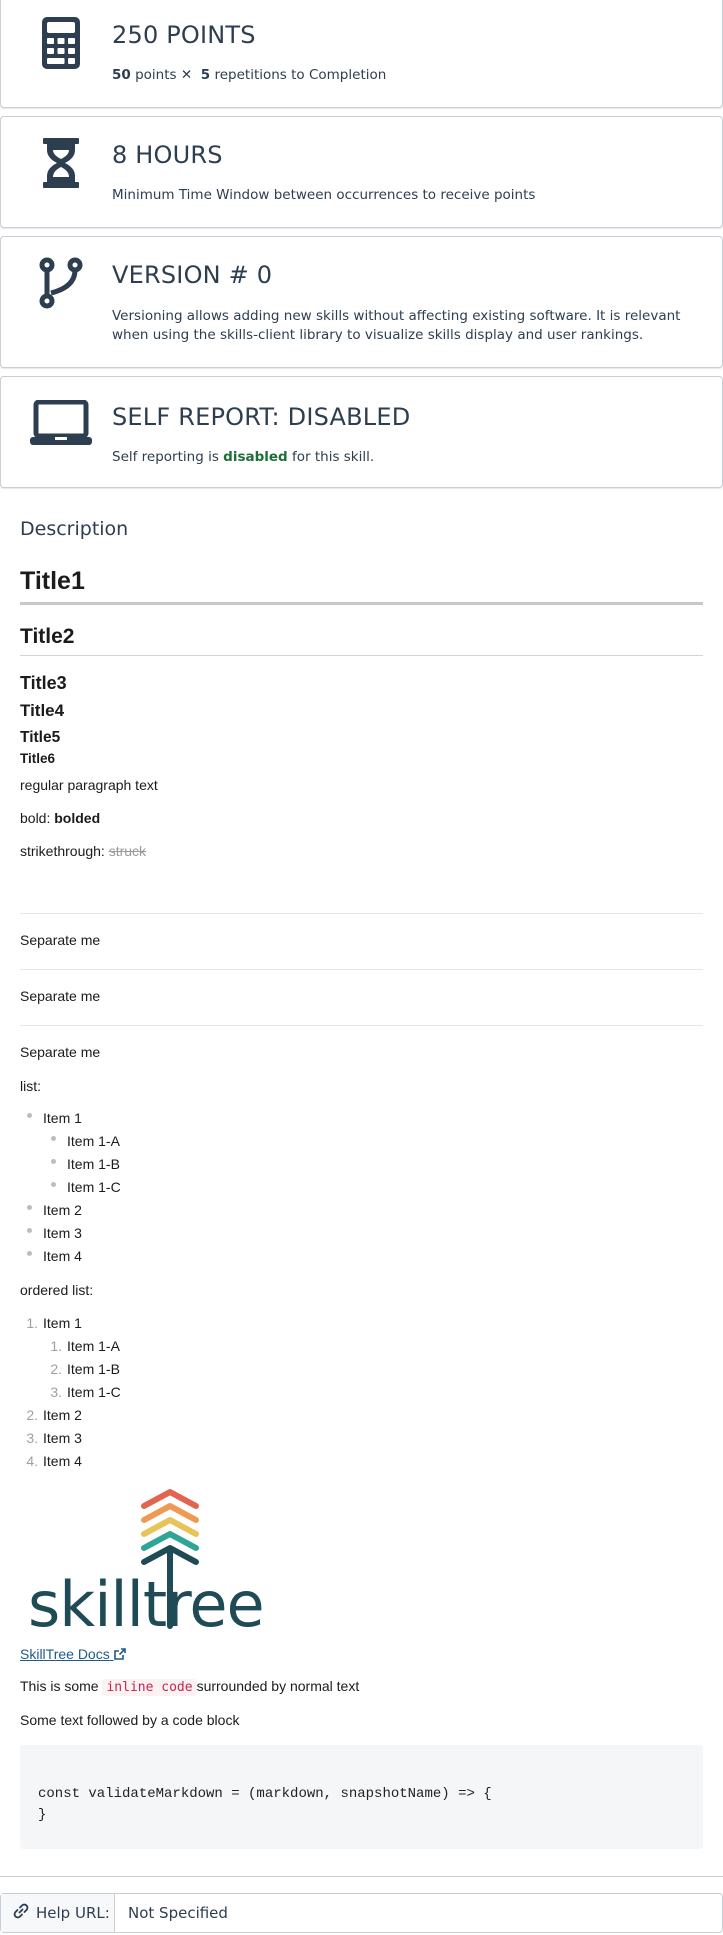  What do you see at coordinates (167, 155) in the screenshot?
I see `hours-title: 8 HOURS` at bounding box center [167, 155].